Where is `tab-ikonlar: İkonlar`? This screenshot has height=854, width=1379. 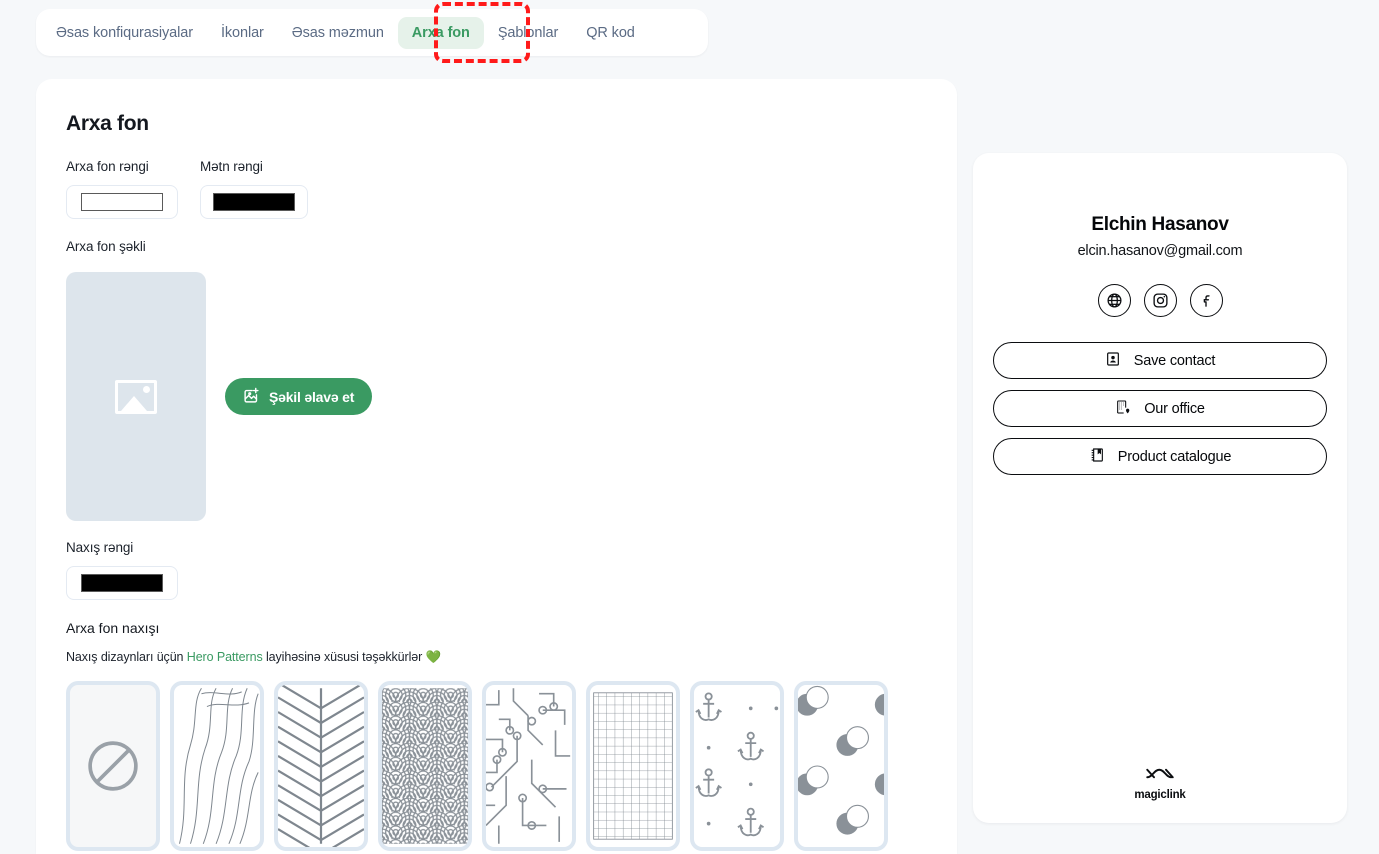
tab-ikonlar: İkonlar is located at coordinates (242, 33).